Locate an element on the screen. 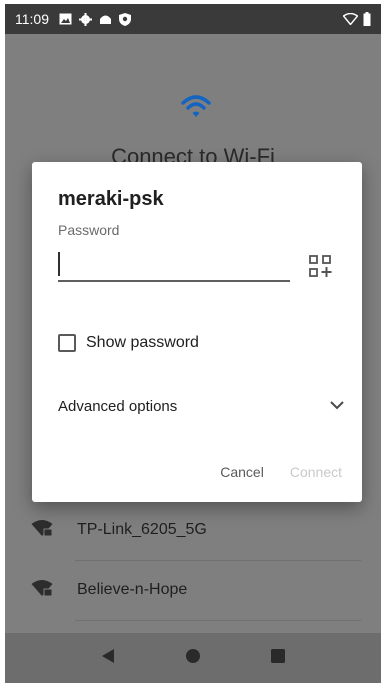 The height and width of the screenshot is (685, 386). network-ssid: Believe-n-Hope is located at coordinates (132, 589).